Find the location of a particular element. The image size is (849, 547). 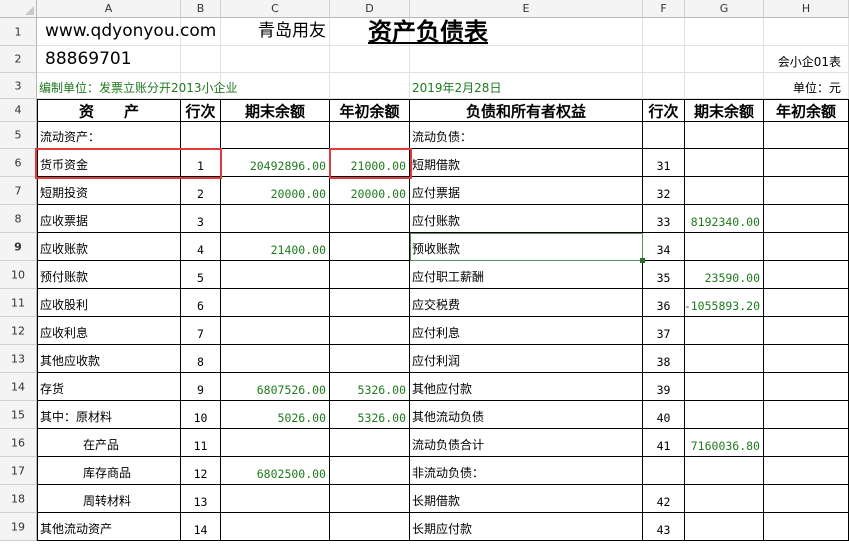

cell-C12 is located at coordinates (275, 331).